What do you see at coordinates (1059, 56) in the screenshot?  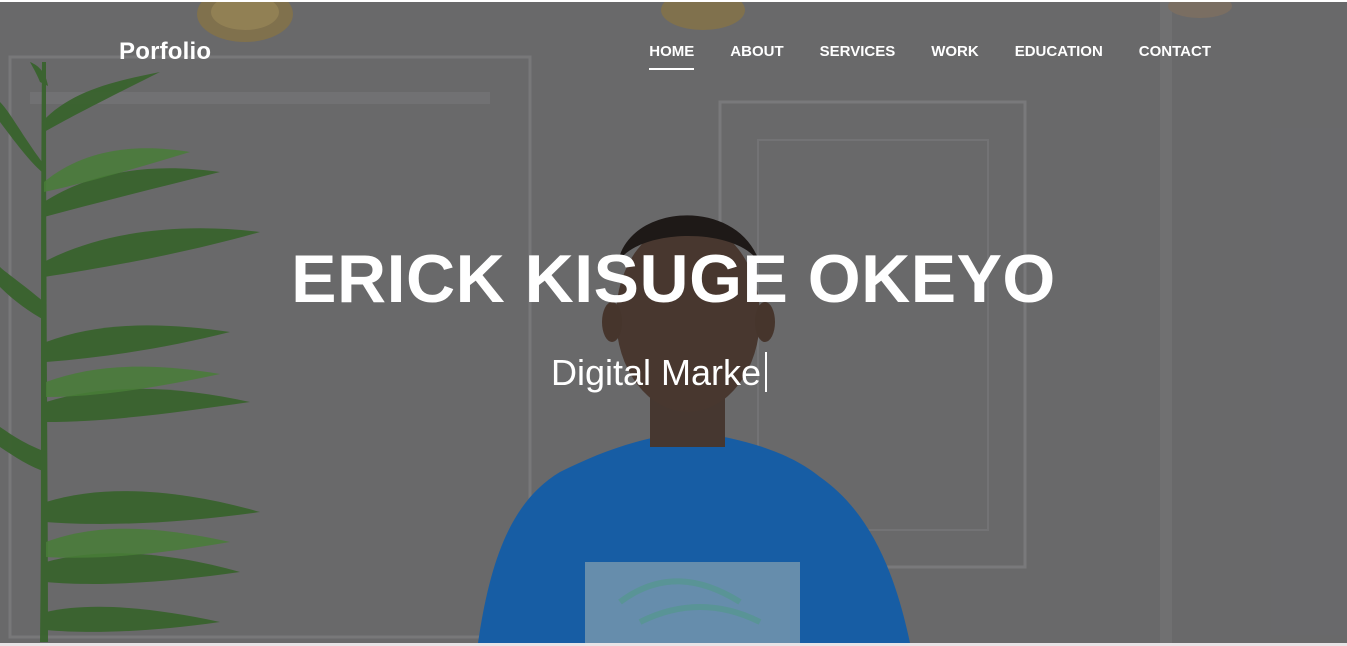 I see `nav-item-education: EDUCATION` at bounding box center [1059, 56].